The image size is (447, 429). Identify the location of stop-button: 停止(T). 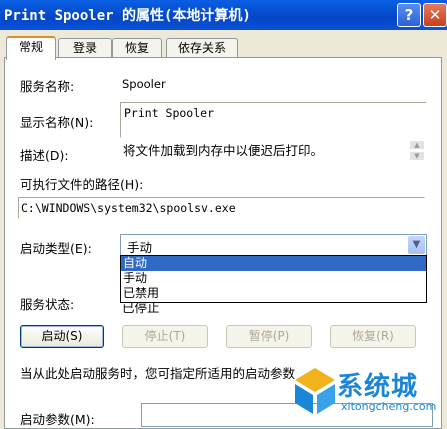
(165, 336).